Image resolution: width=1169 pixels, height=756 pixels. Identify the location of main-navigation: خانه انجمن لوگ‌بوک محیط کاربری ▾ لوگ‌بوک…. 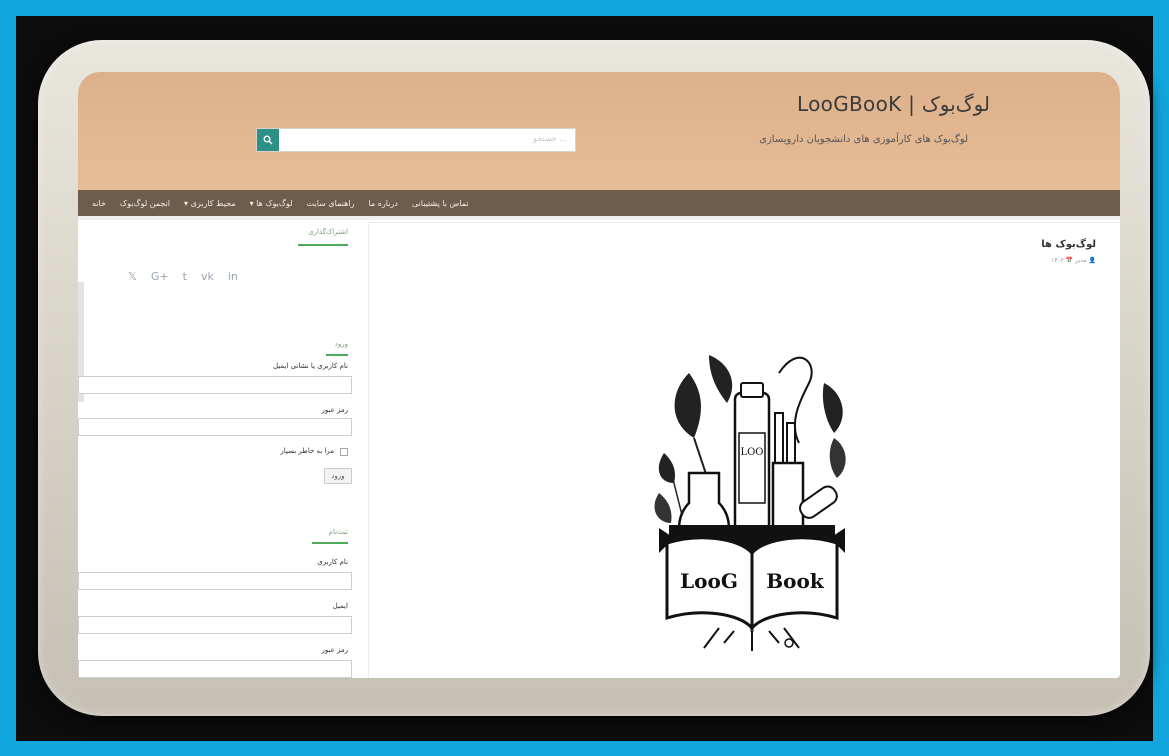
(599, 203).